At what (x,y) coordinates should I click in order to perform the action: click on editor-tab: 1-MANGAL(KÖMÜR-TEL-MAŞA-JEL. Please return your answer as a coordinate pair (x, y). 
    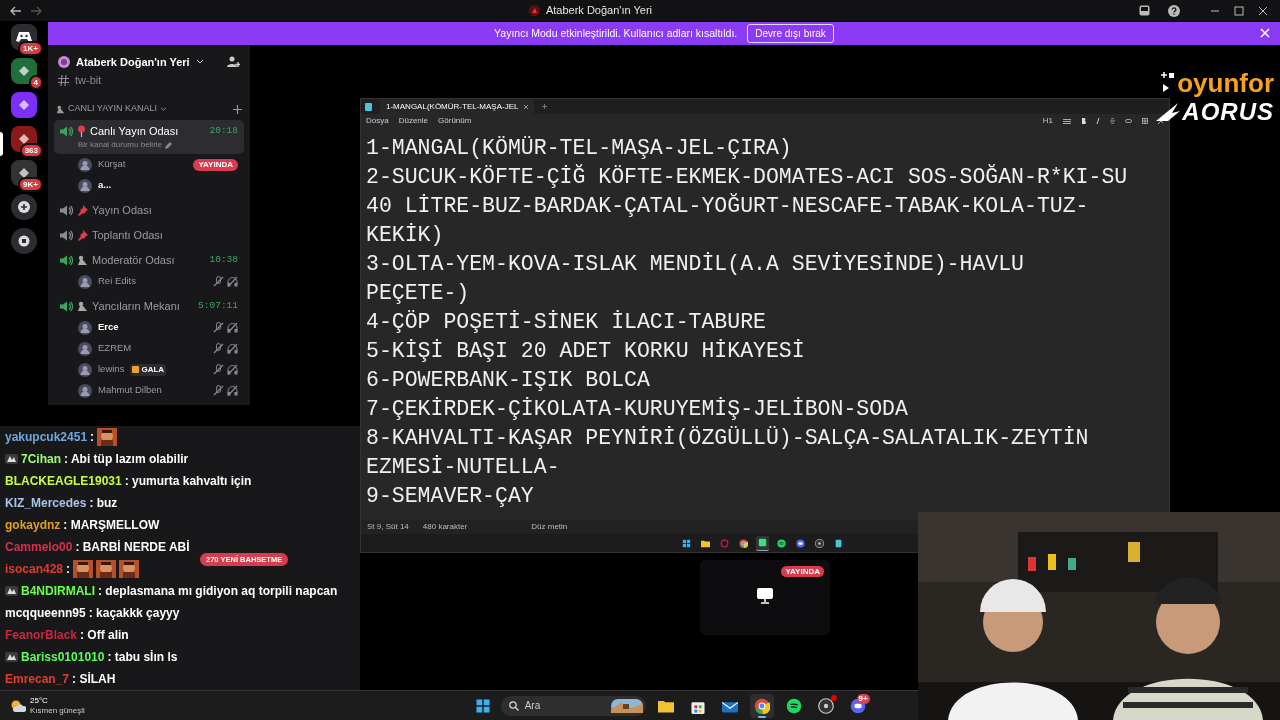
    Looking at the image, I should click on (457, 106).